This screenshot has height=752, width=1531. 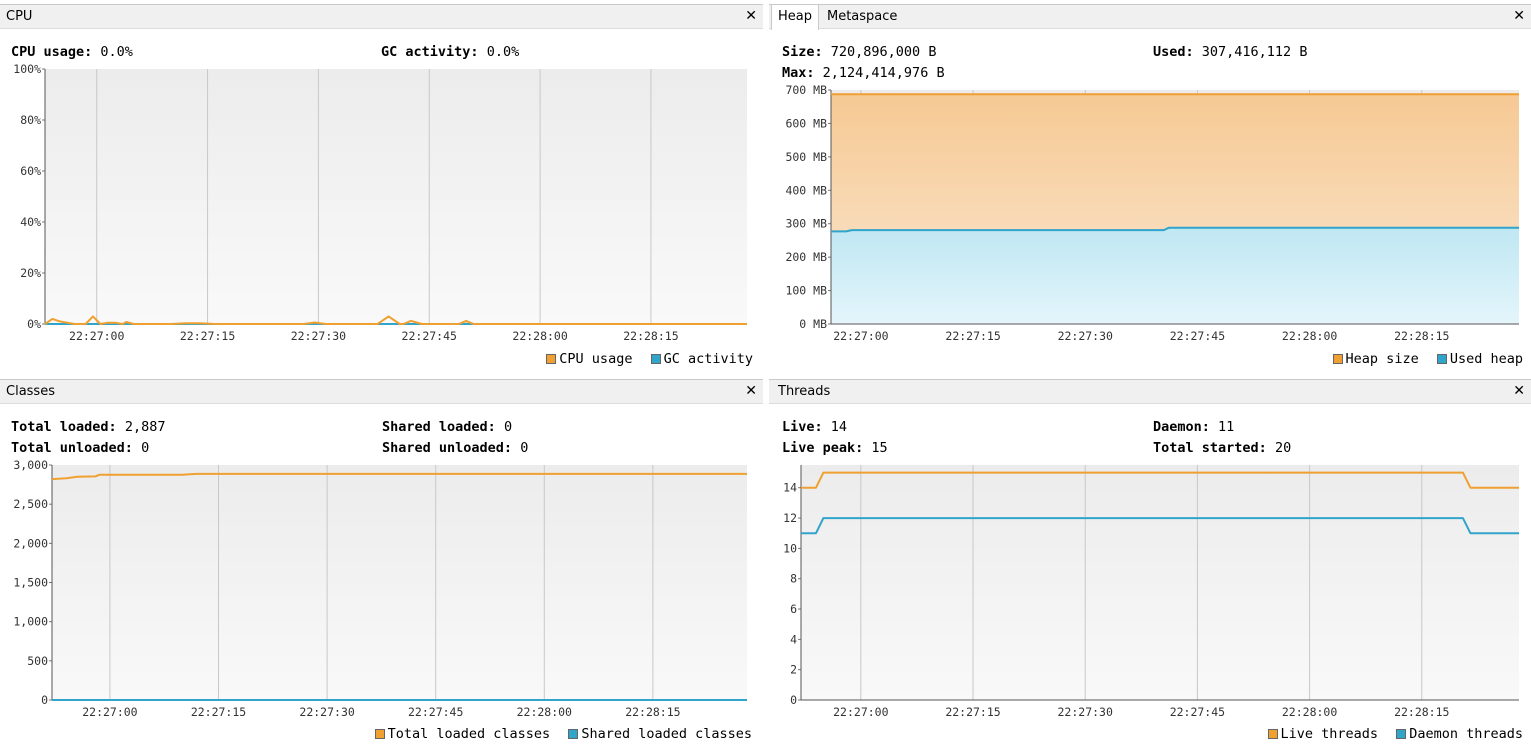 What do you see at coordinates (469, 734) in the screenshot?
I see `legend-label: Total loaded classes` at bounding box center [469, 734].